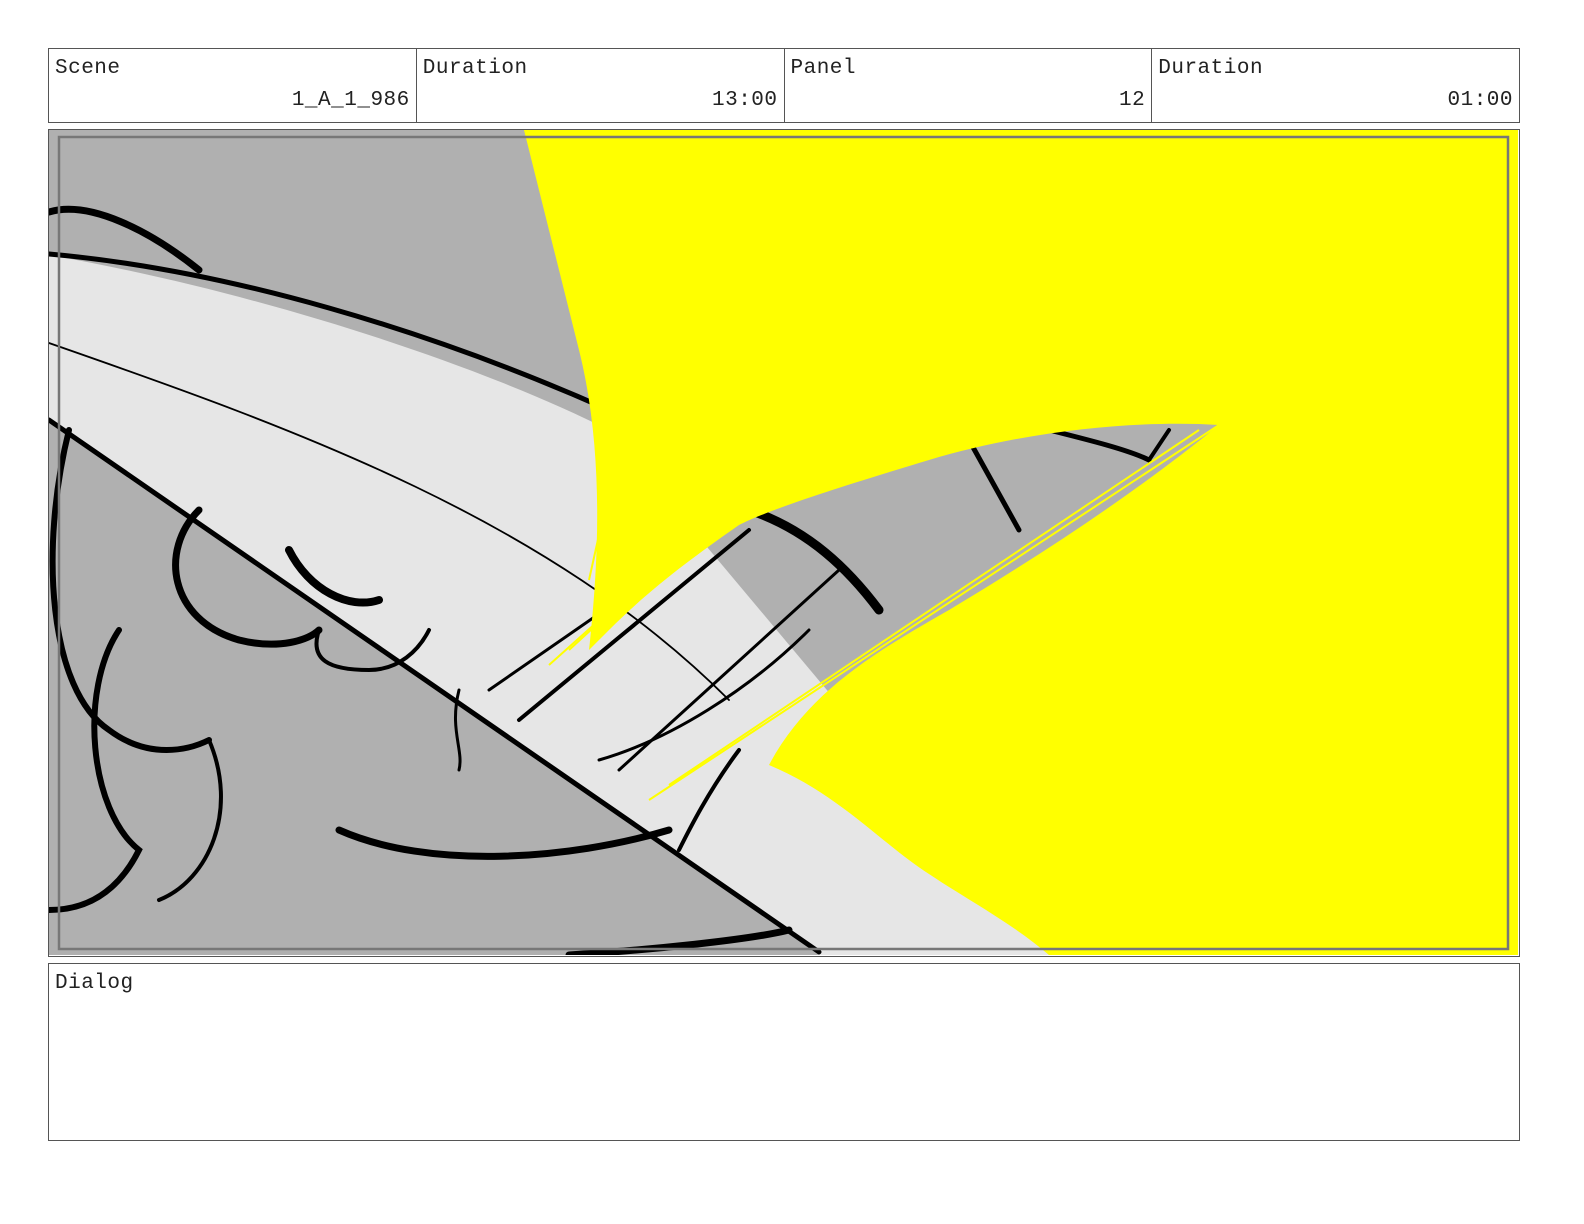 This screenshot has height=1224, width=1584. I want to click on scene-label: Scene, so click(88, 68).